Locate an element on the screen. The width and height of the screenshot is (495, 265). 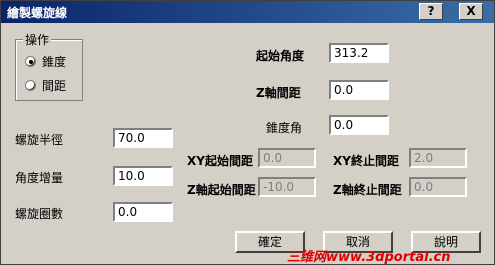
radius-field is located at coordinates (143, 138).